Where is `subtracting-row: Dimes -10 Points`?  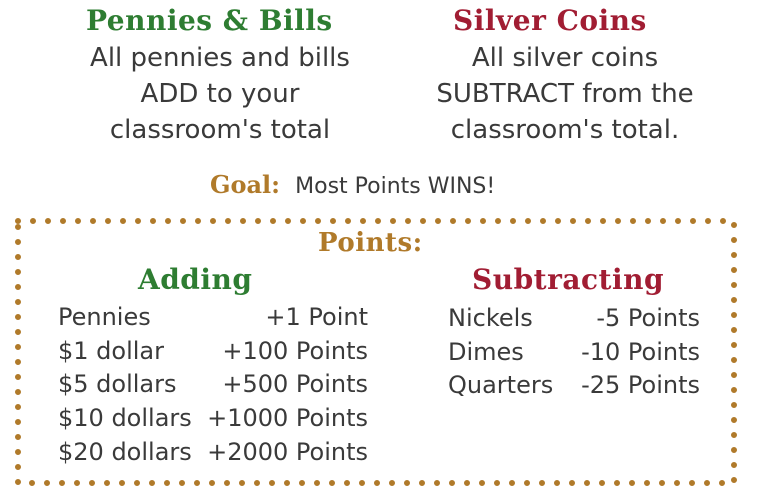 subtracting-row: Dimes -10 Points is located at coordinates (574, 352).